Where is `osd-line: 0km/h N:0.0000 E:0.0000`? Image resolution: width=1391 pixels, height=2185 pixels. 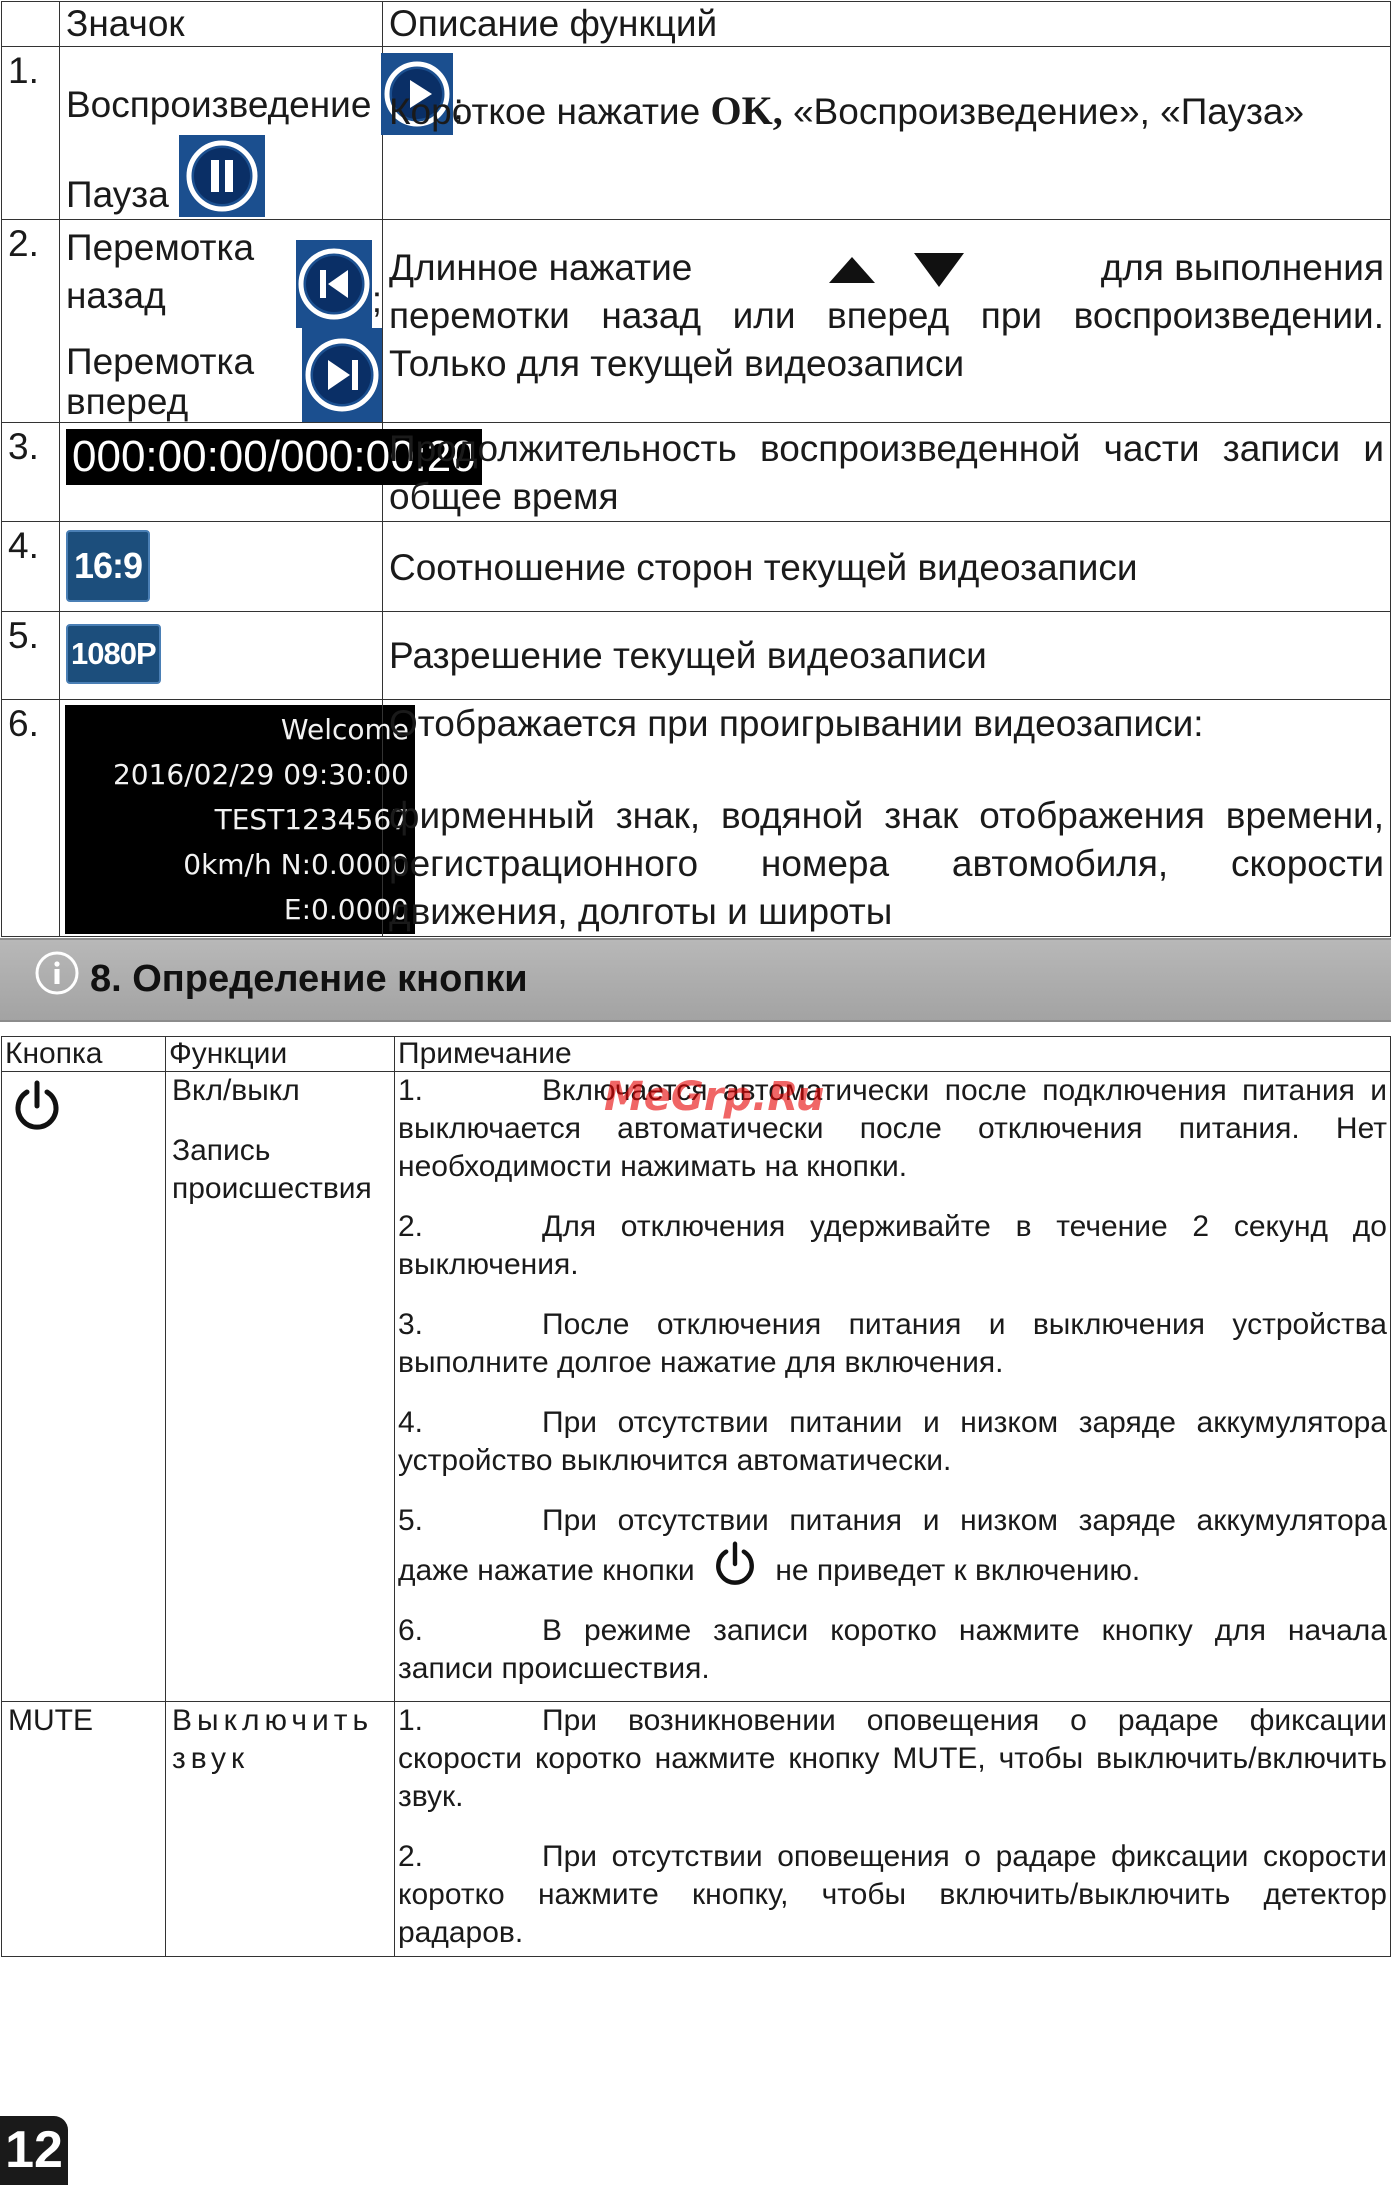 osd-line: 0km/h N:0.0000 E:0.0000 is located at coordinates (296, 887).